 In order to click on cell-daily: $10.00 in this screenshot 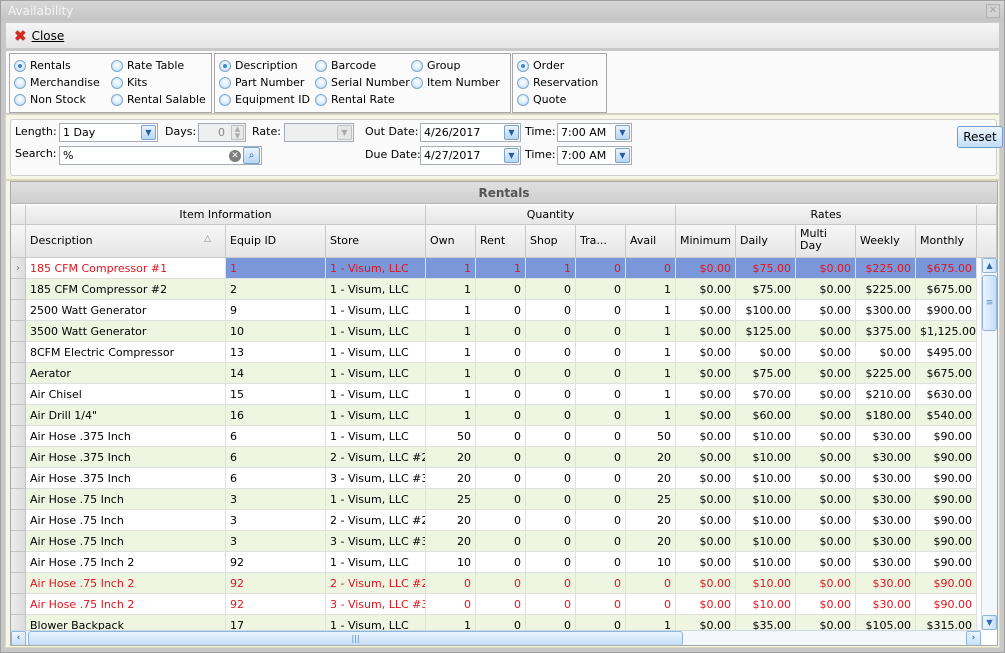, I will do `click(766, 562)`.